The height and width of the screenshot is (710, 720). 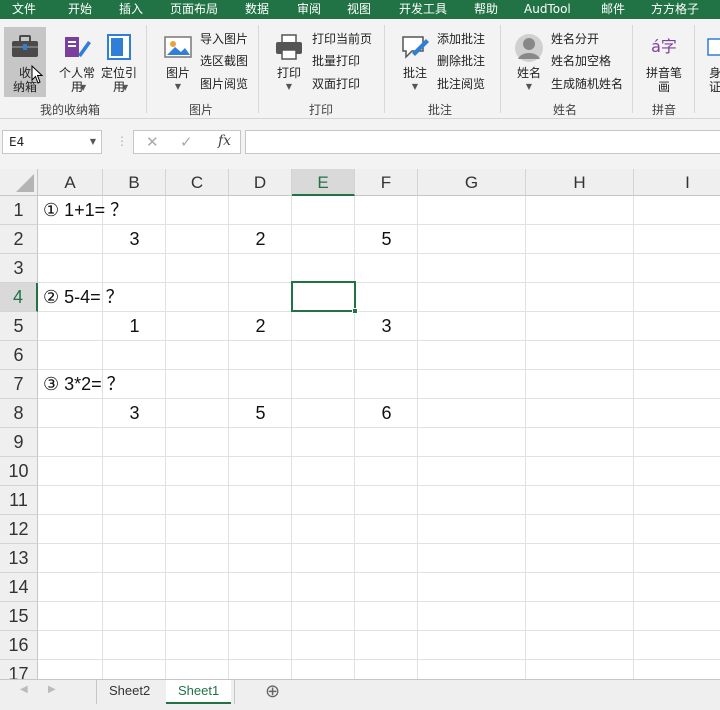 I want to click on pinyin-stroke-button: á字 拼音笔 画, so click(x=664, y=62).